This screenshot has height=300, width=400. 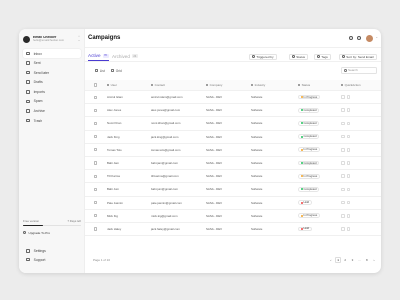 I want to click on status-label: Completed, so click(x=310, y=110).